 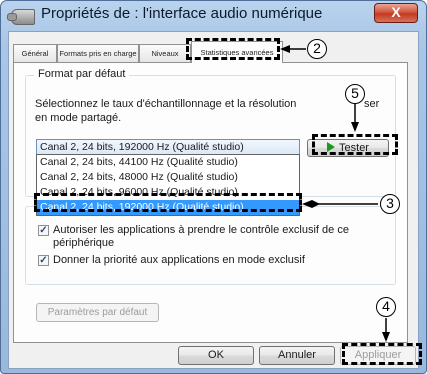 I want to click on test-button-highlight, so click(x=355, y=144).